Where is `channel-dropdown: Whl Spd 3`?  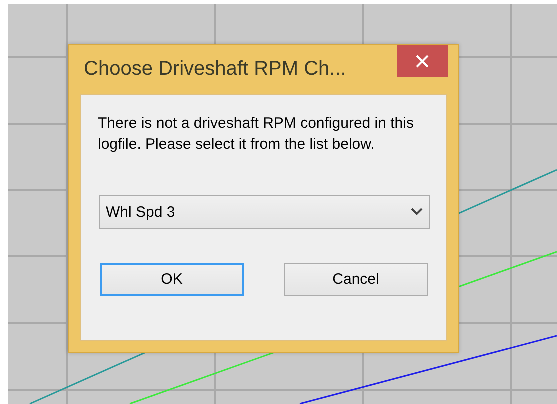 channel-dropdown: Whl Spd 3 is located at coordinates (264, 212).